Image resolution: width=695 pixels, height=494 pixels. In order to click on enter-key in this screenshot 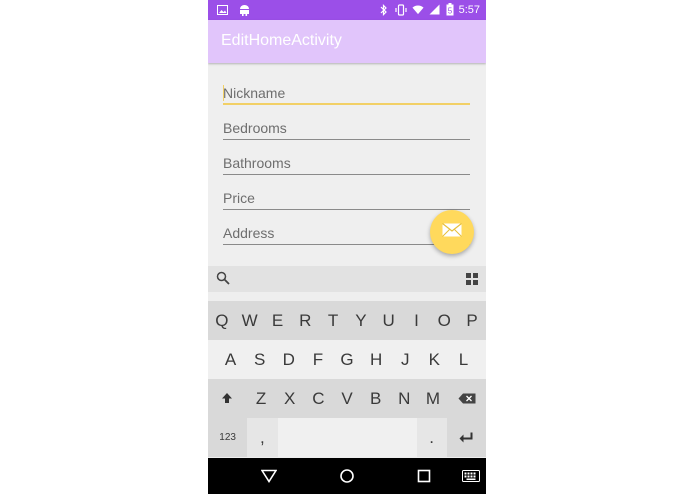, I will do `click(466, 437)`.